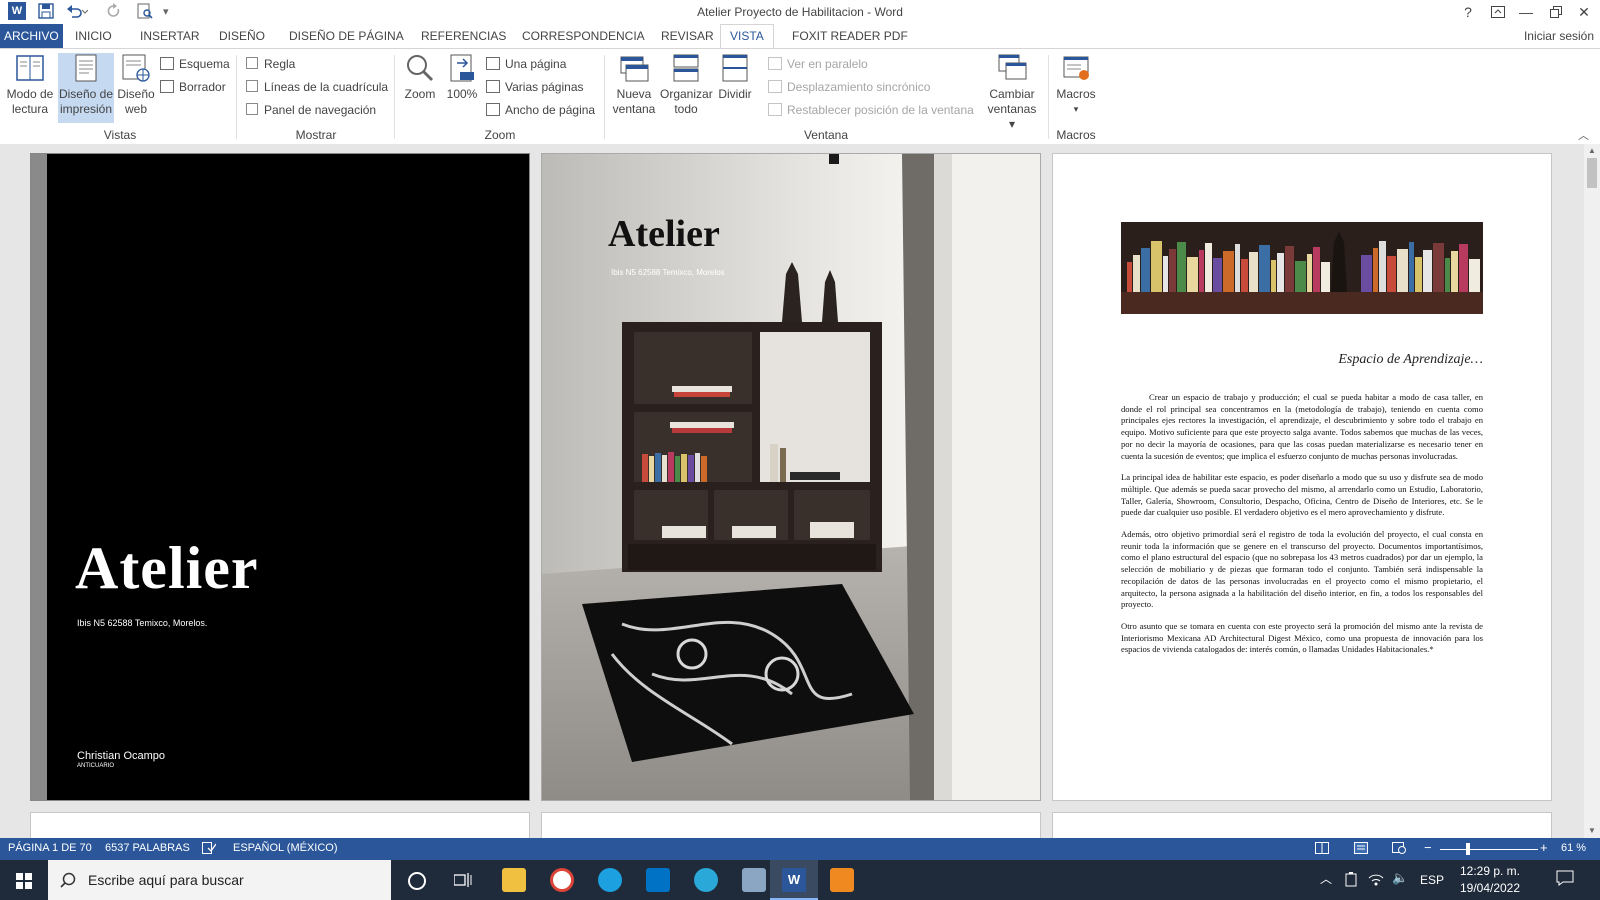 Image resolution: width=1600 pixels, height=900 pixels. I want to click on page-count: PÁGINA 1 DE 70, so click(50, 848).